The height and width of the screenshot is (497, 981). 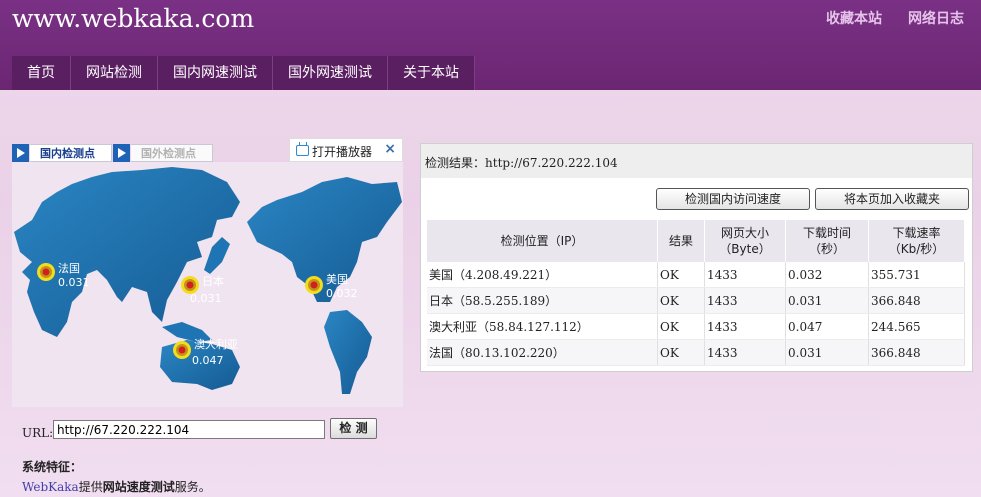 What do you see at coordinates (733, 199) in the screenshot?
I see `check-domestic-speed-button: 检测国内访问速度` at bounding box center [733, 199].